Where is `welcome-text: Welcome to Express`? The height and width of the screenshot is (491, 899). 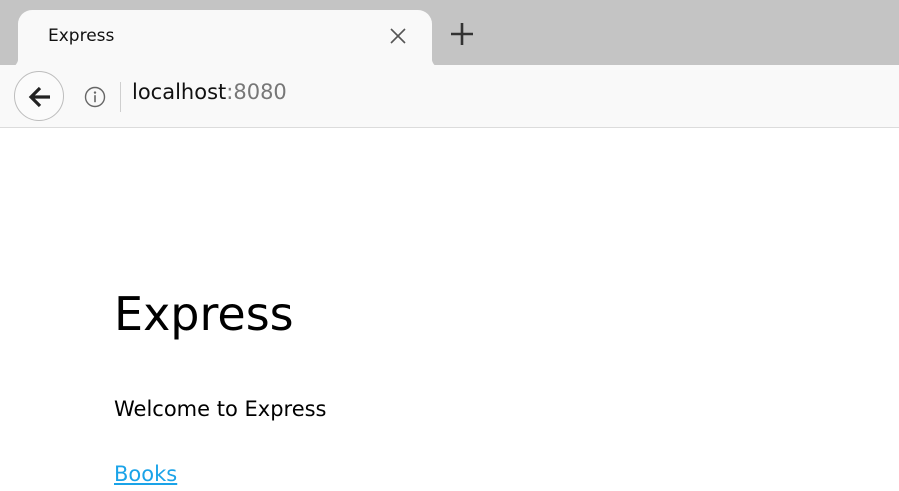 welcome-text: Welcome to Express is located at coordinates (220, 409).